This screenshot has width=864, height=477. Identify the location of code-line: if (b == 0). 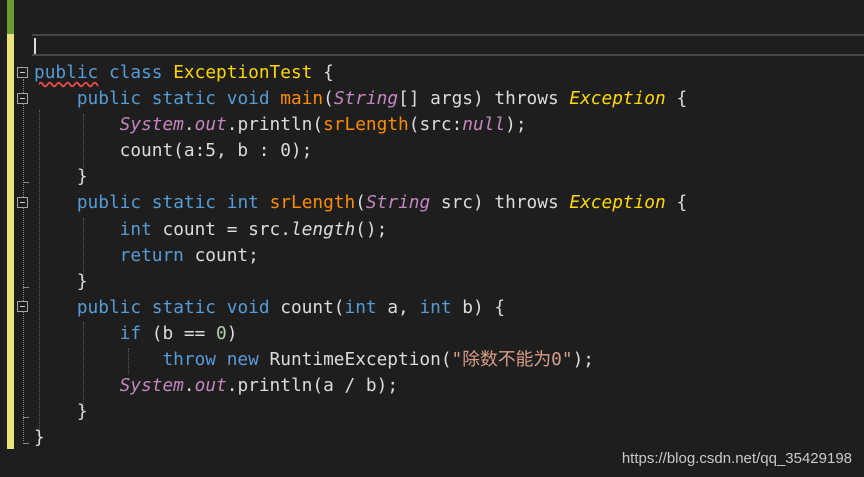
(360, 334).